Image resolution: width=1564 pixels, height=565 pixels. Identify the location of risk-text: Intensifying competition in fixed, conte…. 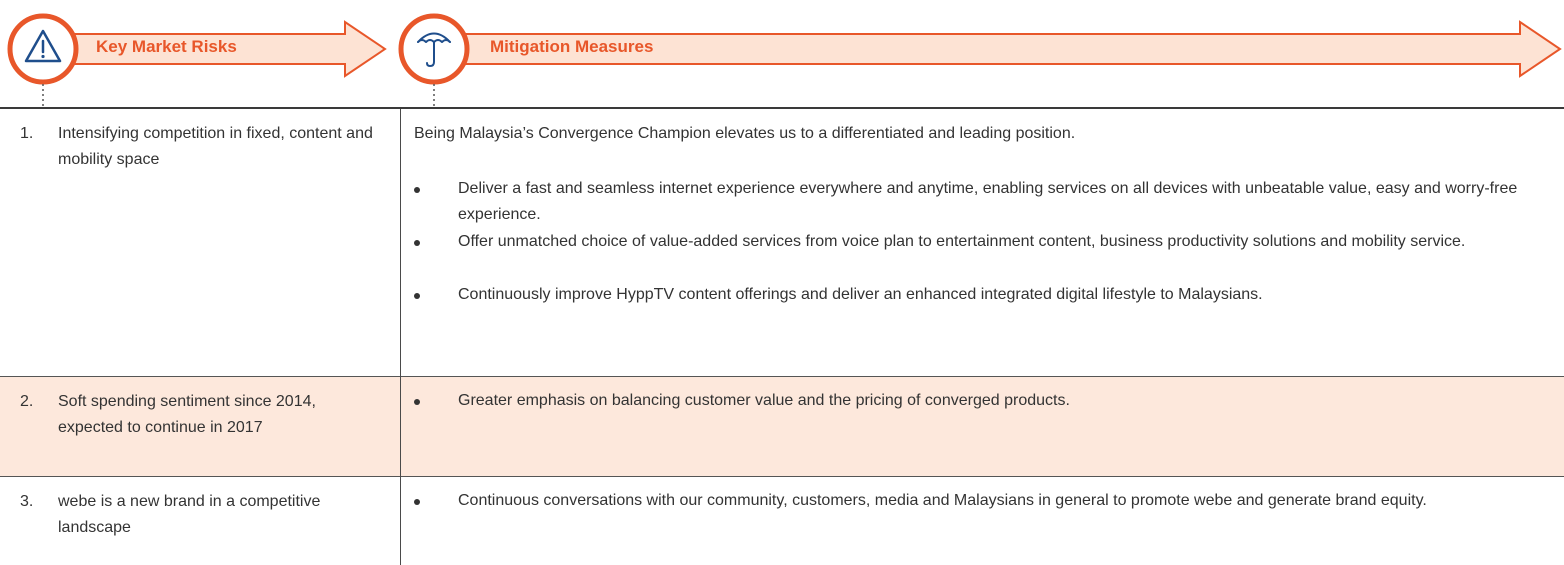
(215, 146).